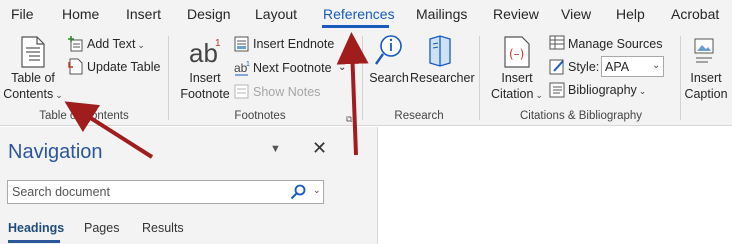 This screenshot has height=244, width=732. I want to click on next-footnote-icon: ab 1, so click(242, 68).